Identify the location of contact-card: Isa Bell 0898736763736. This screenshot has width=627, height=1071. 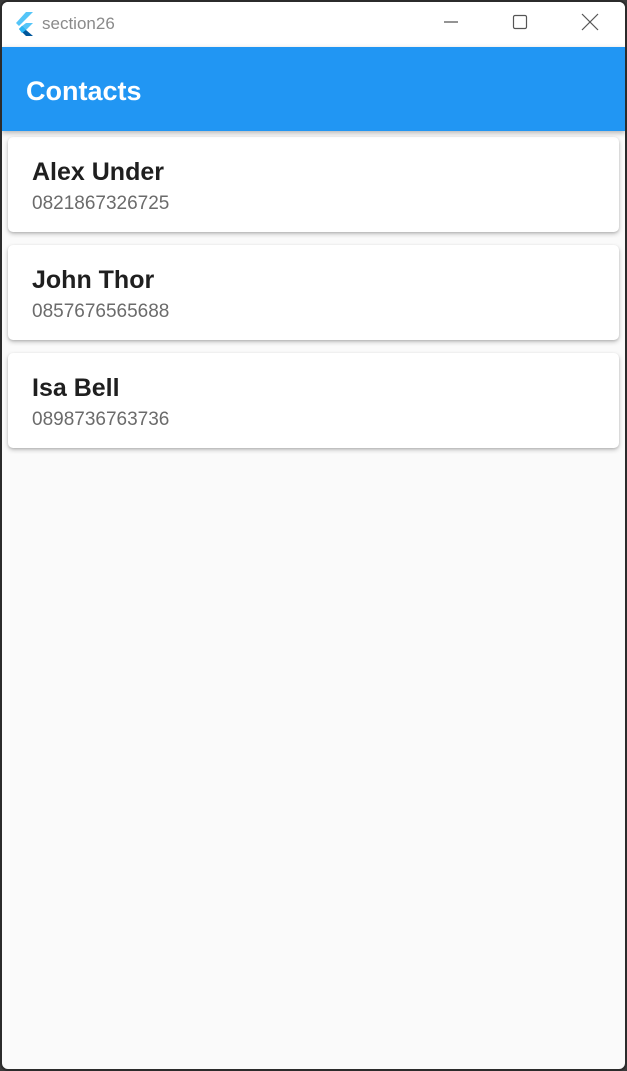
(313, 400).